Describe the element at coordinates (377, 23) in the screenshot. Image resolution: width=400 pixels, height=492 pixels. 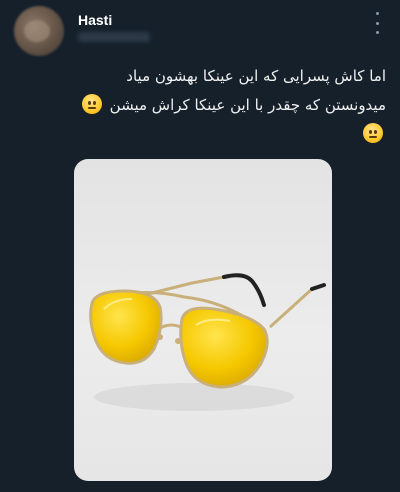
I see `more-options-icon` at that location.